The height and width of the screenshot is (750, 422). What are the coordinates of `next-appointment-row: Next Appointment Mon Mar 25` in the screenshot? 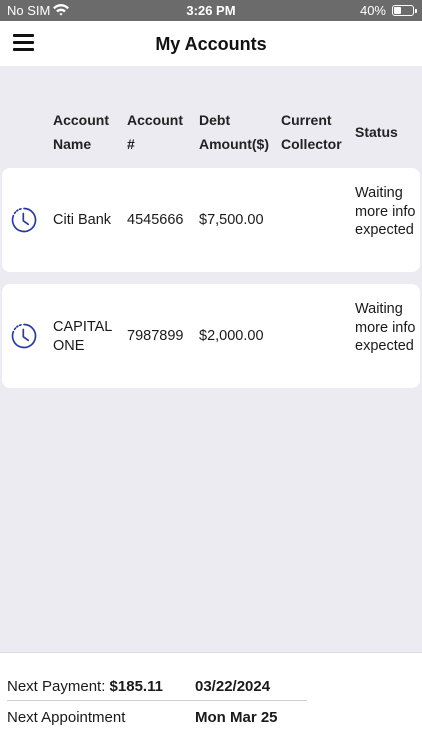 It's located at (157, 719).